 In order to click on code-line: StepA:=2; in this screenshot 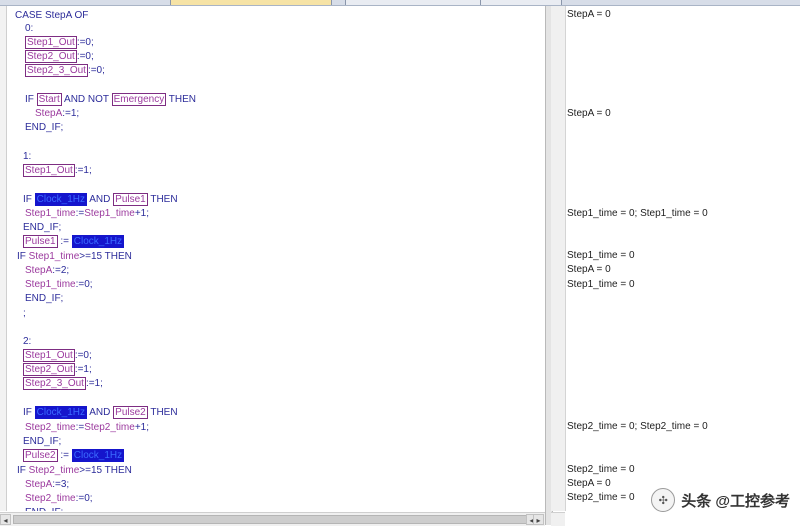, I will do `click(47, 271)`.